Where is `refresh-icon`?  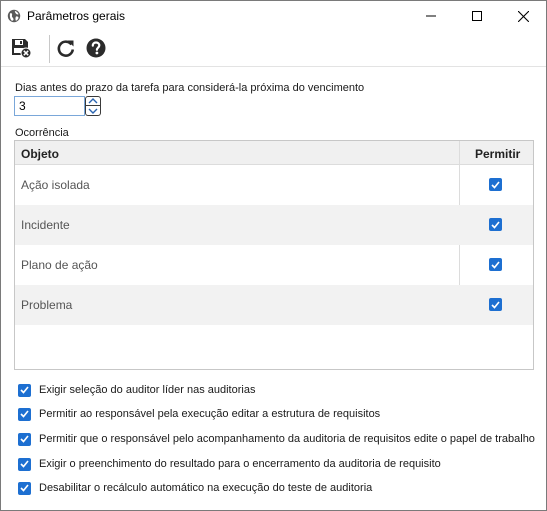 refresh-icon is located at coordinates (66, 49).